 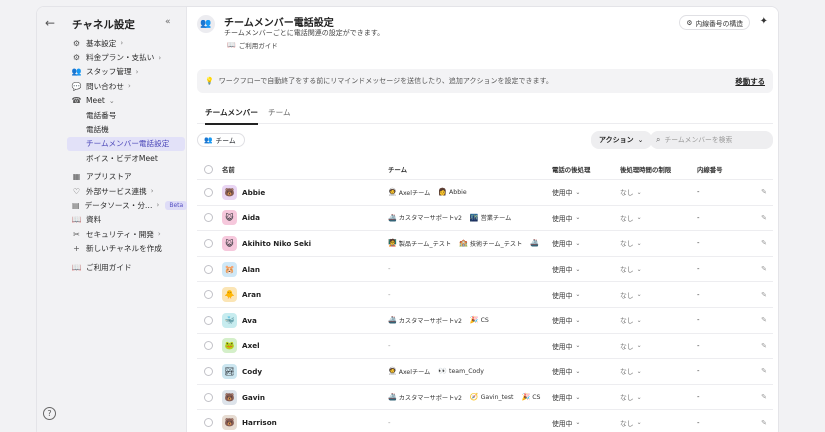 What do you see at coordinates (126, 86) in the screenshot?
I see `sidebar-item: 💬 問い合わせ ›` at bounding box center [126, 86].